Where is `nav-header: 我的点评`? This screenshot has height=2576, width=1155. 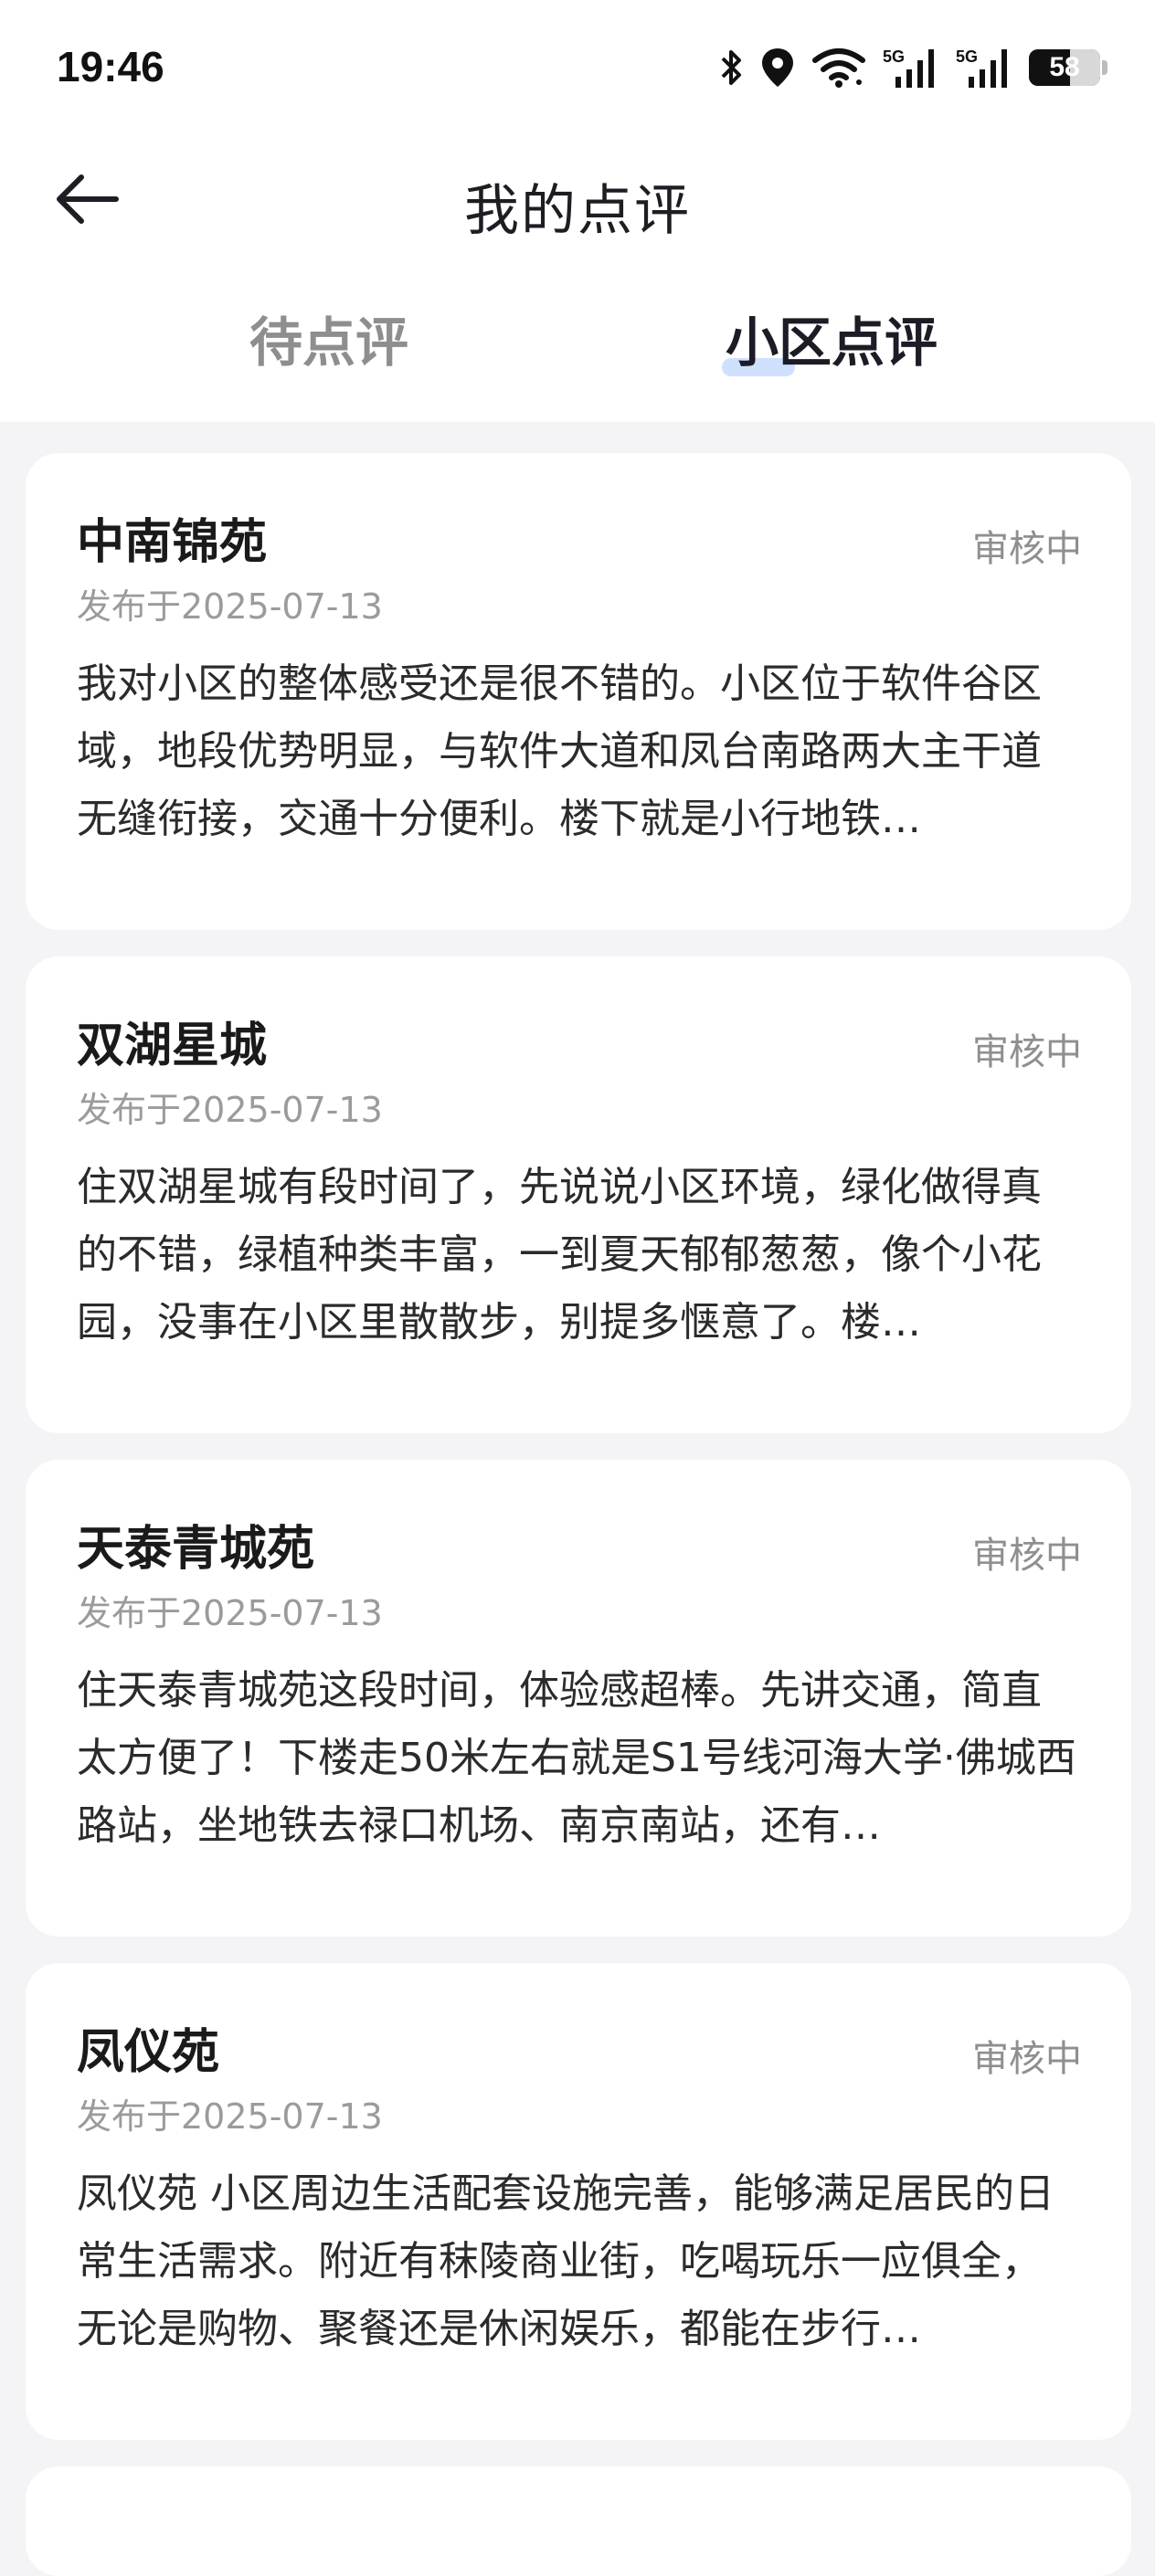 nav-header: 我的点评 is located at coordinates (577, 201).